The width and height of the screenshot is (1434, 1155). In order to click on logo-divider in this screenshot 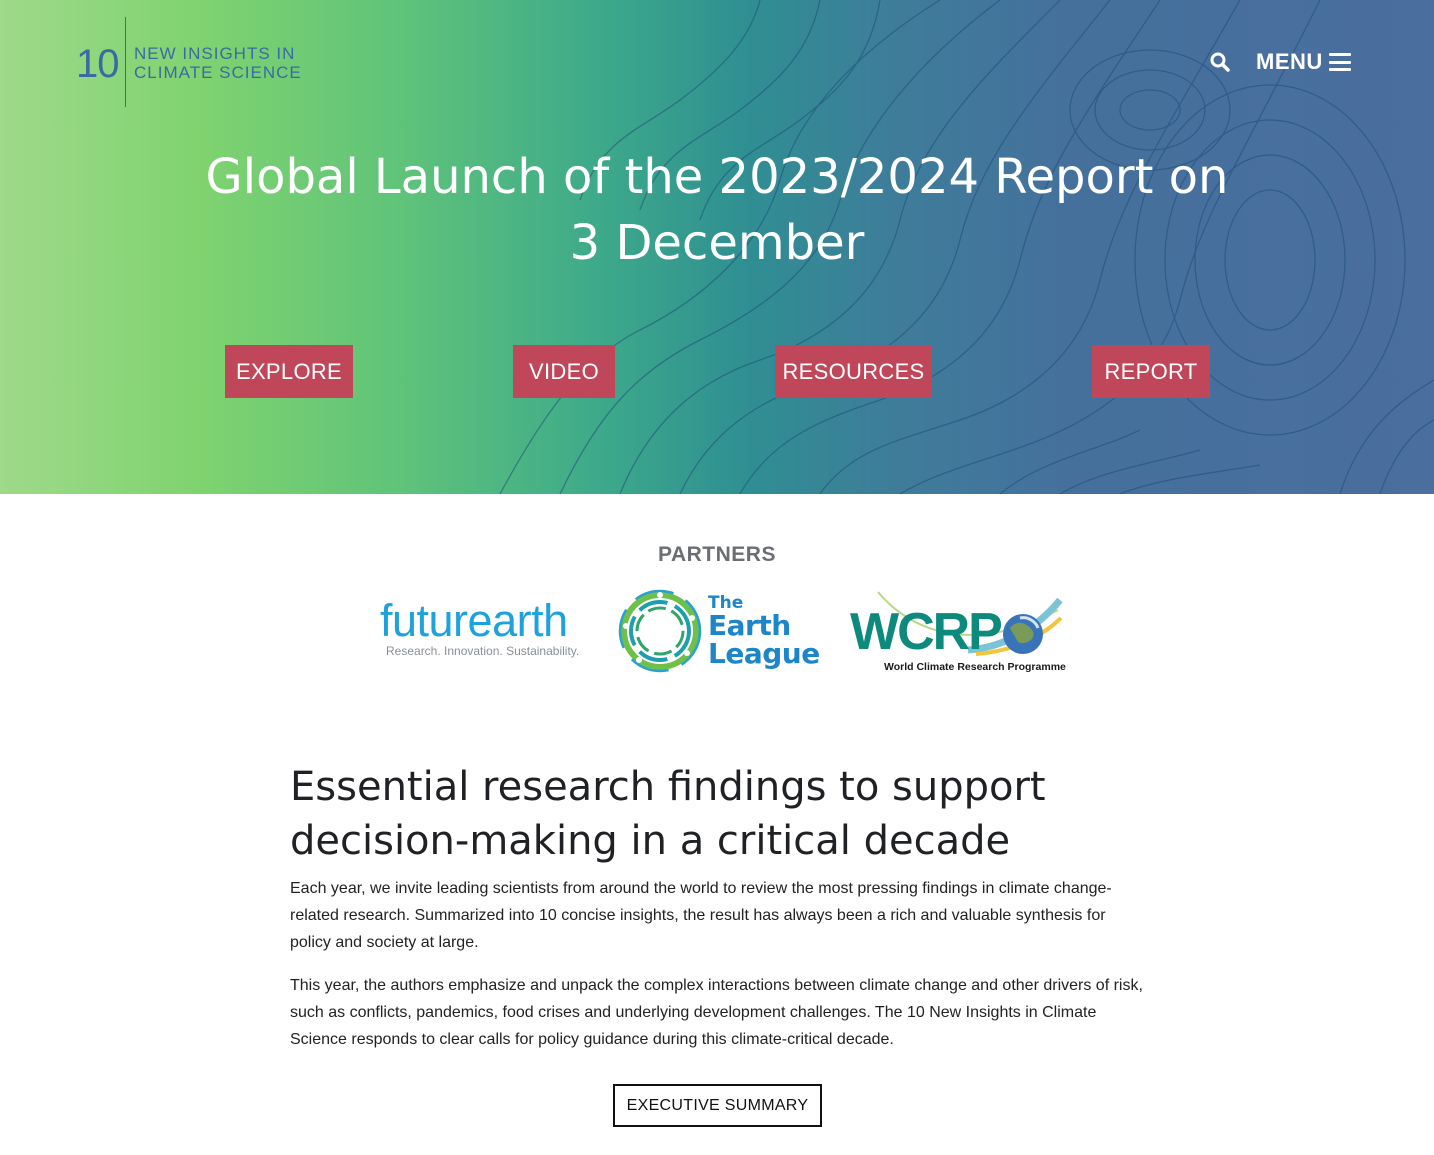, I will do `click(125, 62)`.